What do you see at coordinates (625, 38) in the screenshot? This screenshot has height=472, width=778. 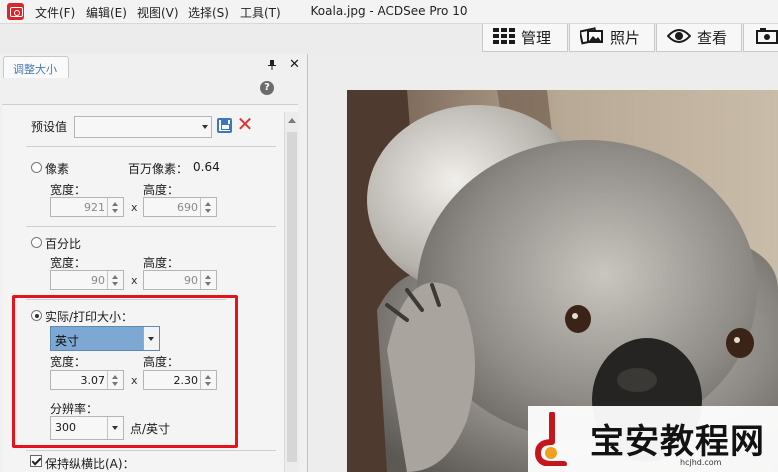 I see `mode-photos-label: 照片` at bounding box center [625, 38].